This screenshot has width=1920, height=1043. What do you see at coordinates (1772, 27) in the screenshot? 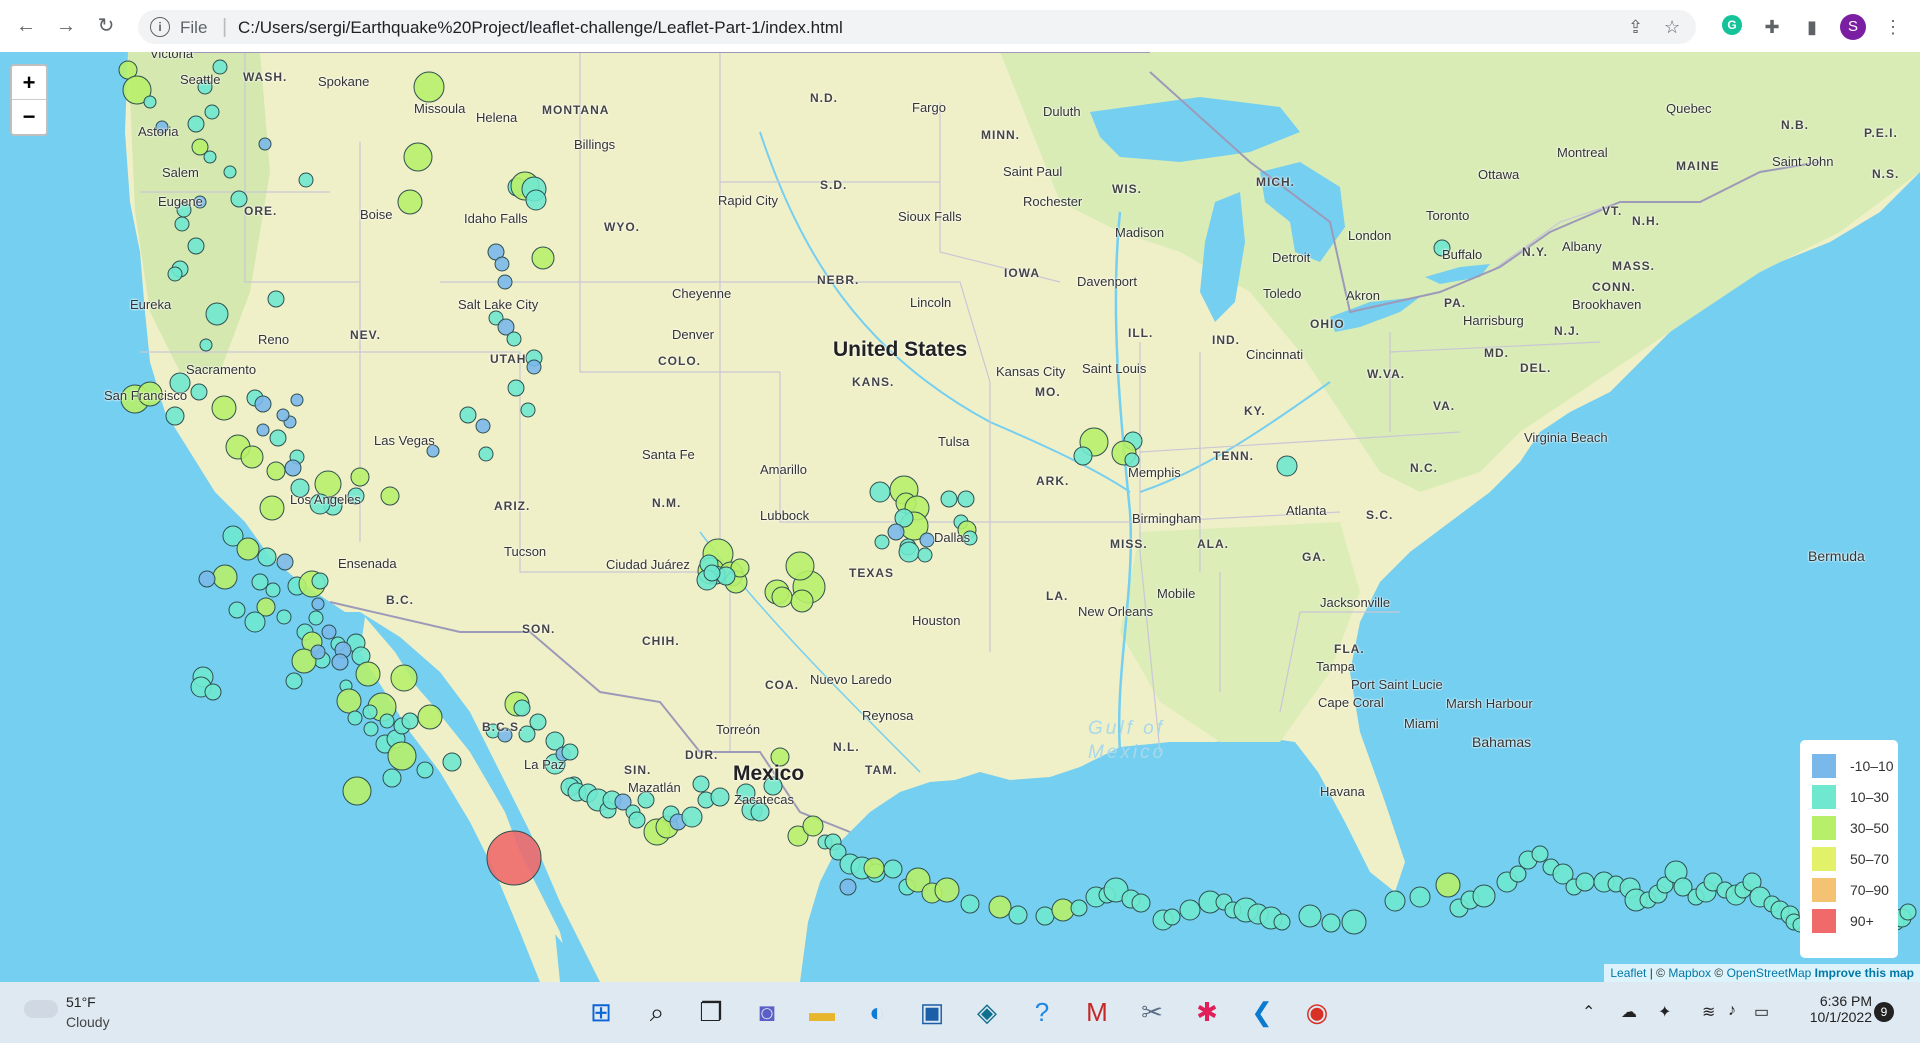
I see `extensions-puzzle-icon: ✚` at bounding box center [1772, 27].